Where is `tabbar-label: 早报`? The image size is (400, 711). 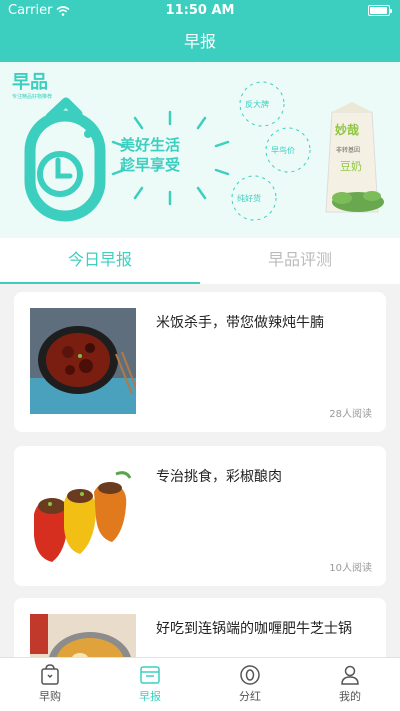
tabbar-label: 早报 is located at coordinates (150, 696).